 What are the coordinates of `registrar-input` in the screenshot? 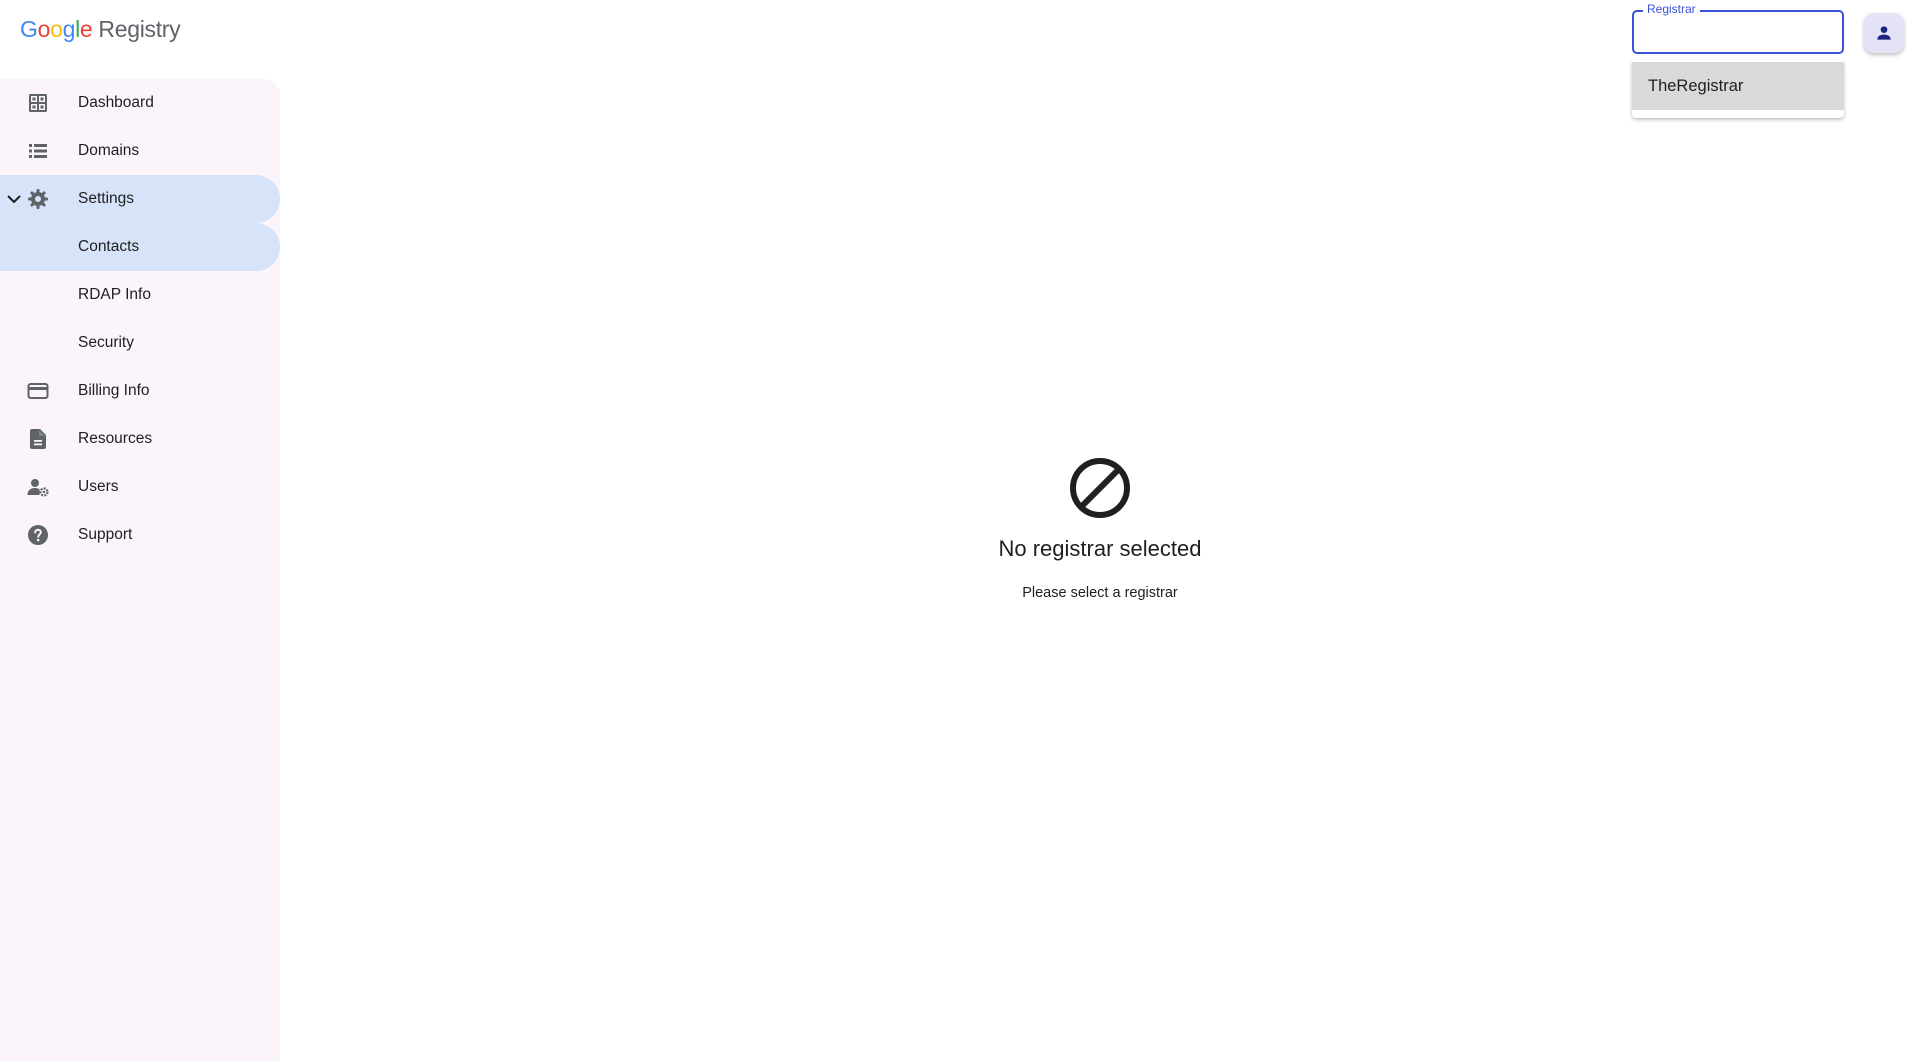 It's located at (1738, 32).